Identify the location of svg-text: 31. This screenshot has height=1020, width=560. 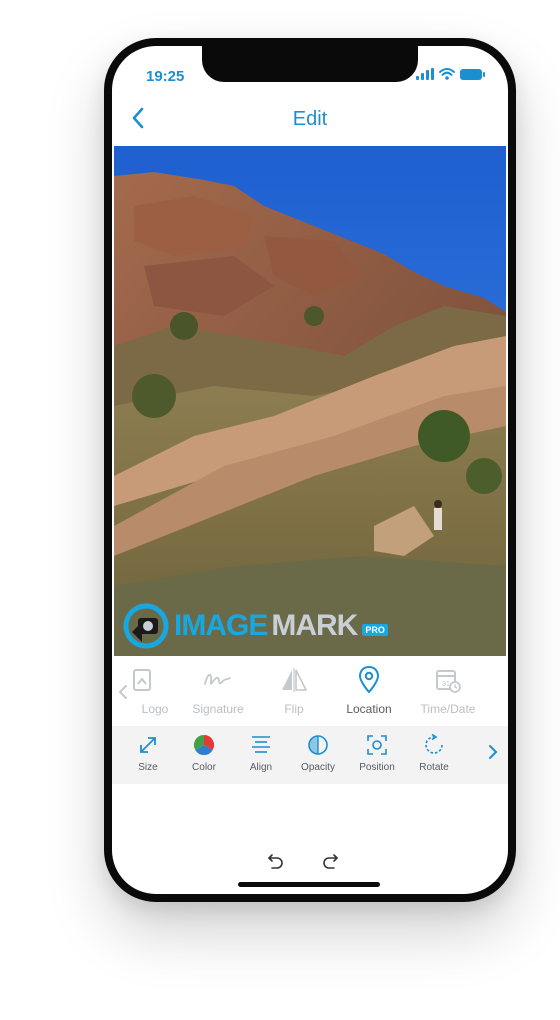
(446, 684).